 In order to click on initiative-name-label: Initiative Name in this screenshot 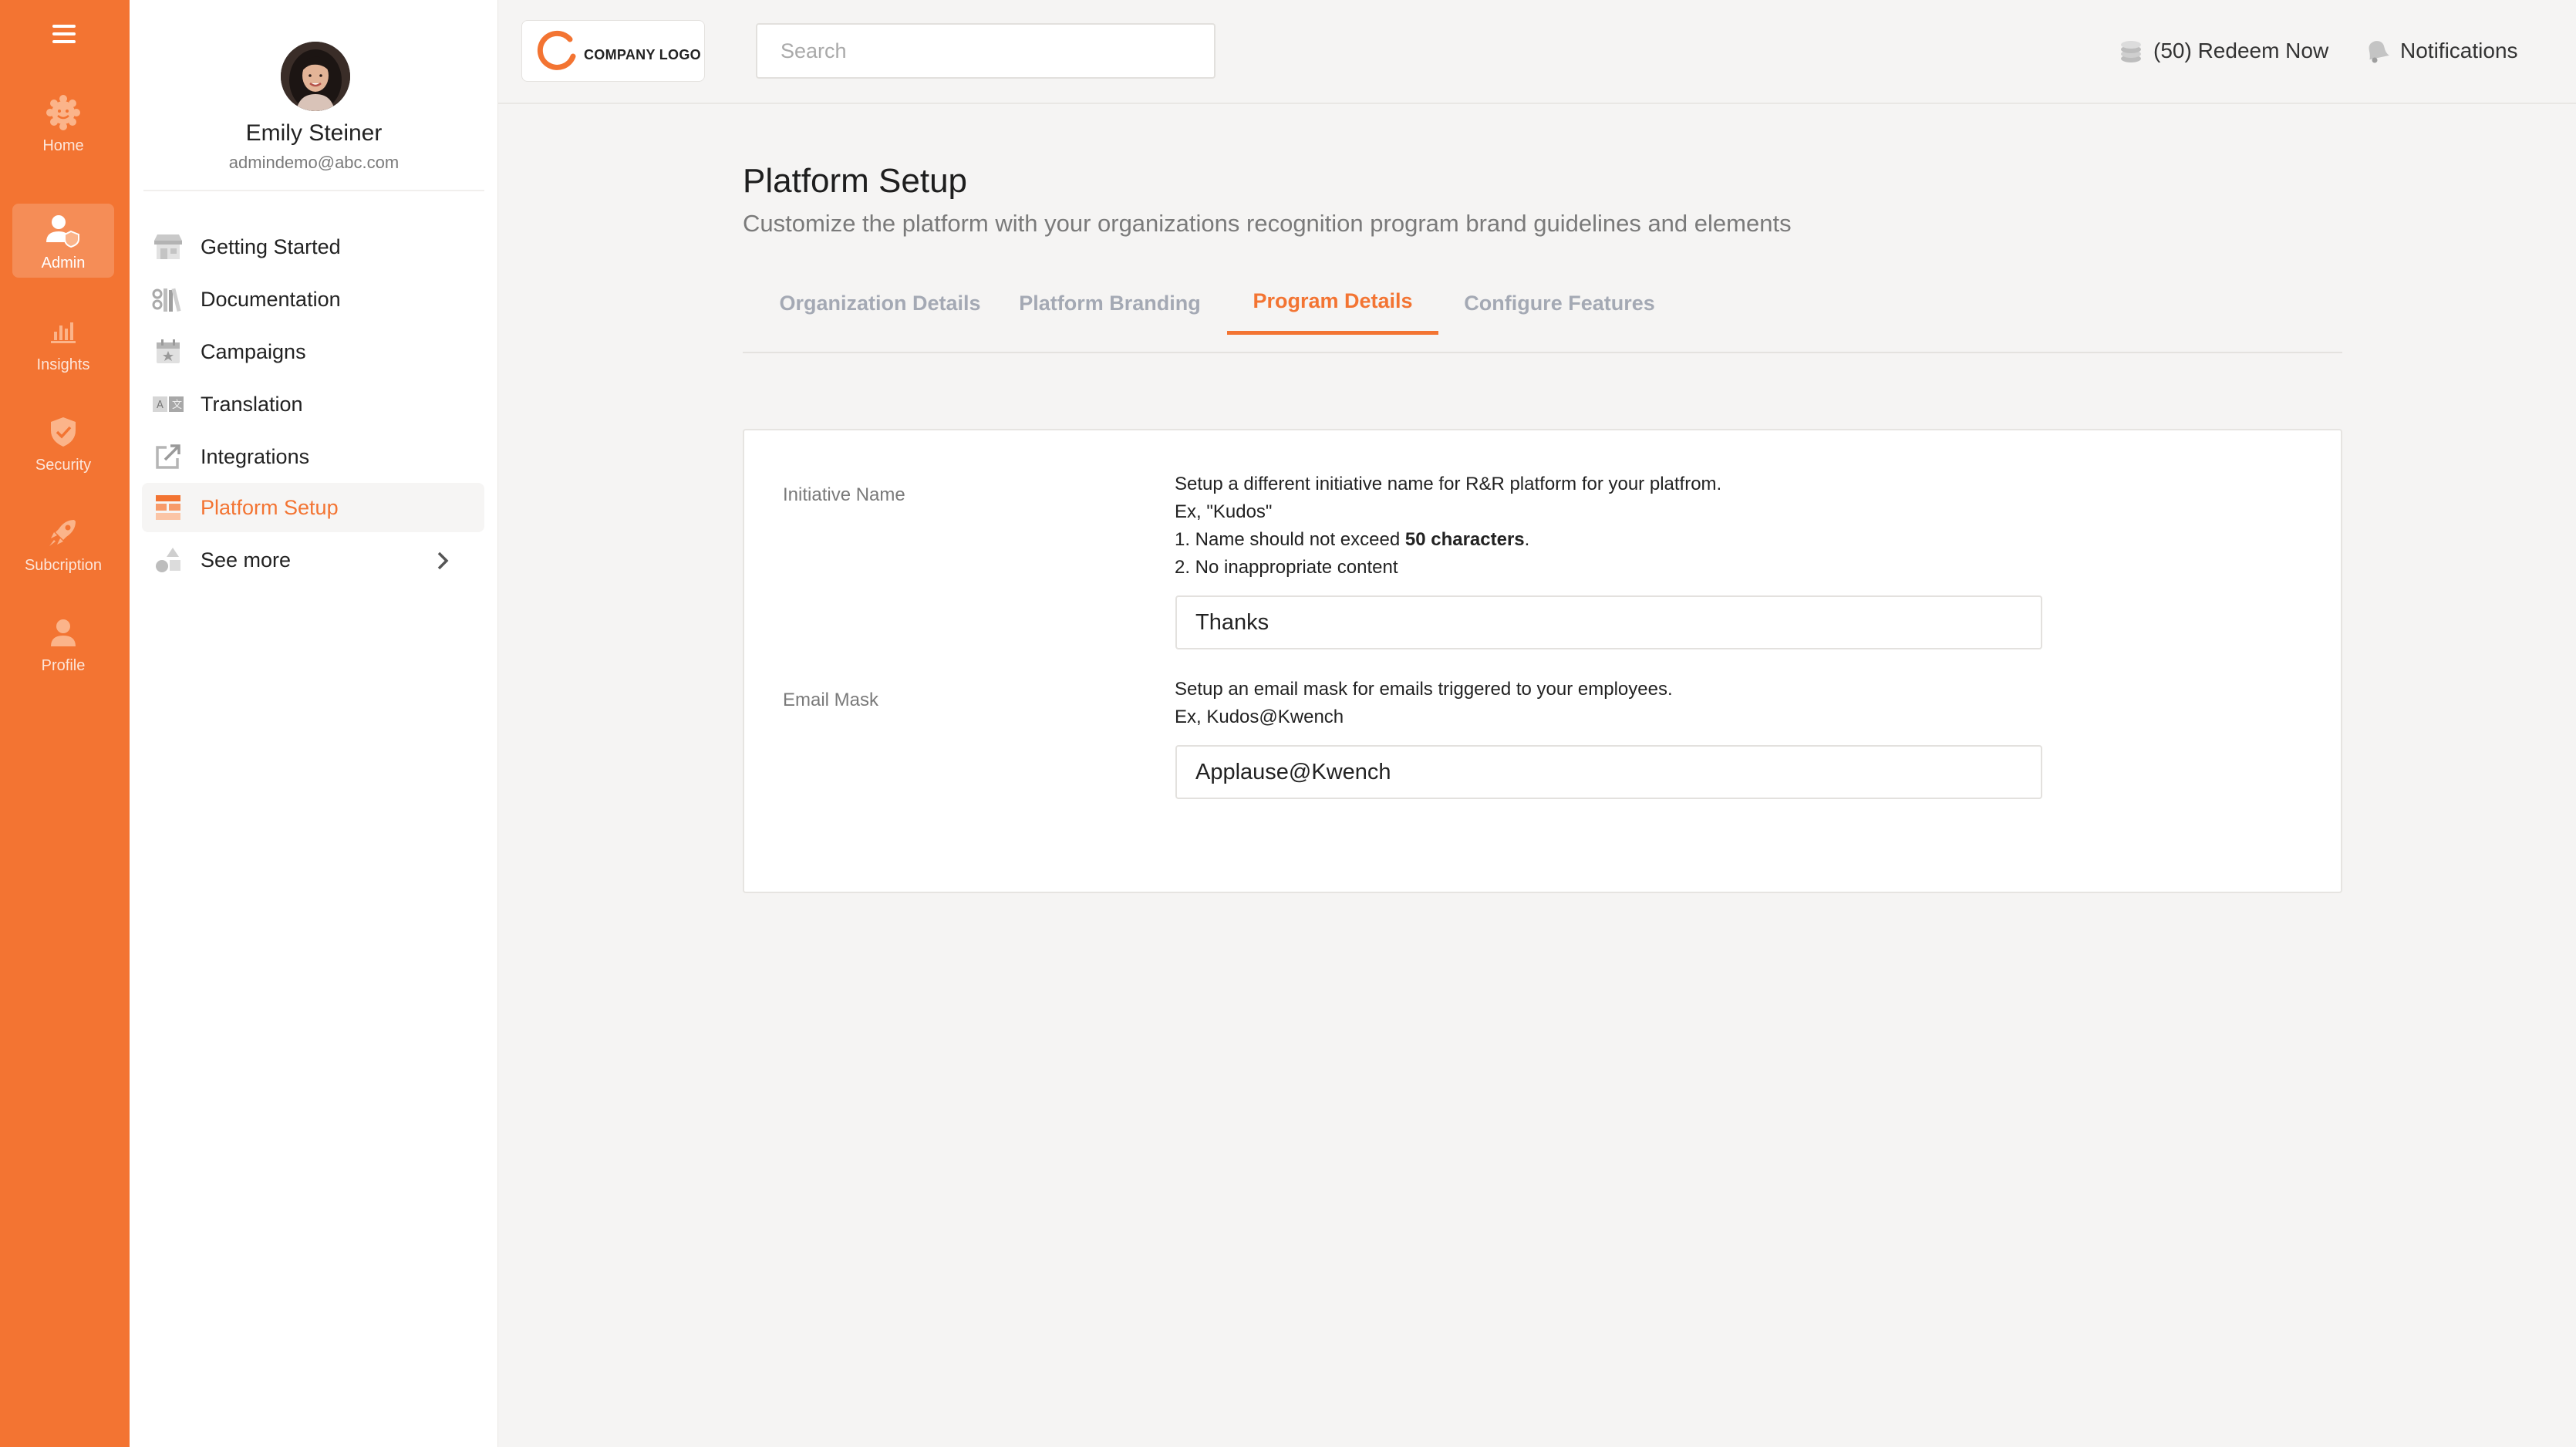, I will do `click(844, 495)`.